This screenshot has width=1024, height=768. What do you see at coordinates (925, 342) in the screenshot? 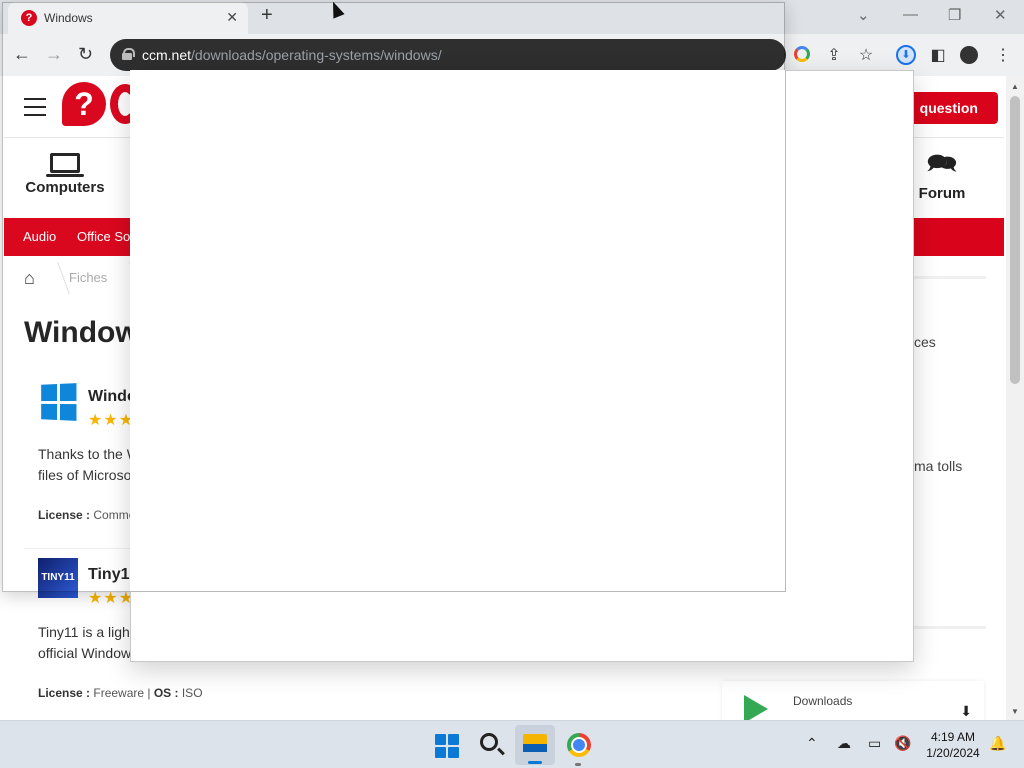
I see `aside-text: ces` at bounding box center [925, 342].